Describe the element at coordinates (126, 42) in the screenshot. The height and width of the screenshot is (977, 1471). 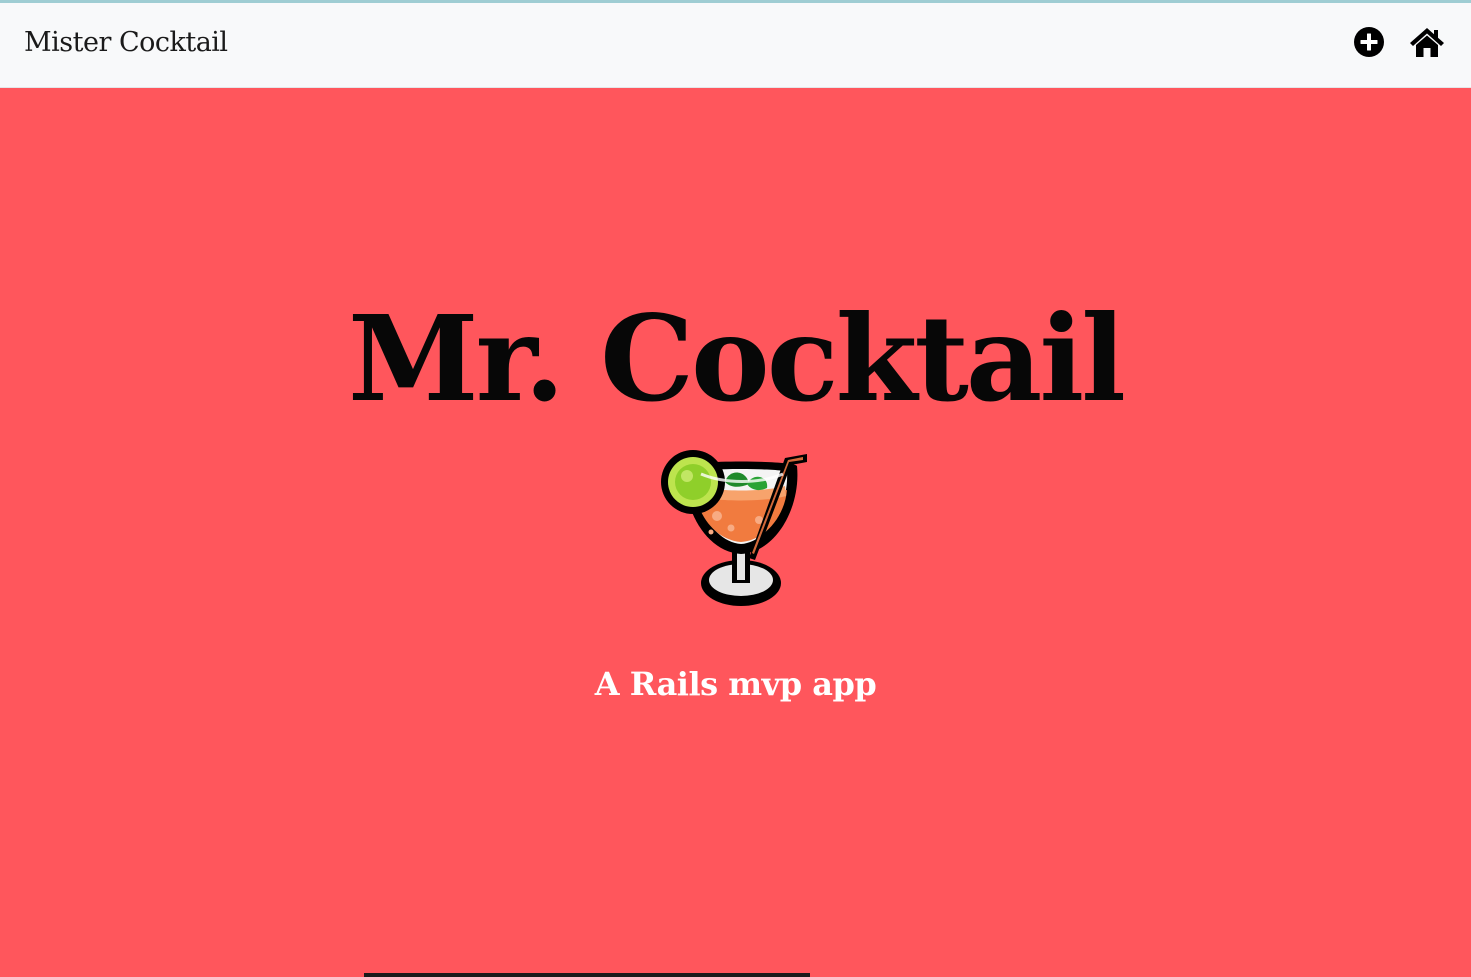
I see `brand-link: Mister Cocktail` at that location.